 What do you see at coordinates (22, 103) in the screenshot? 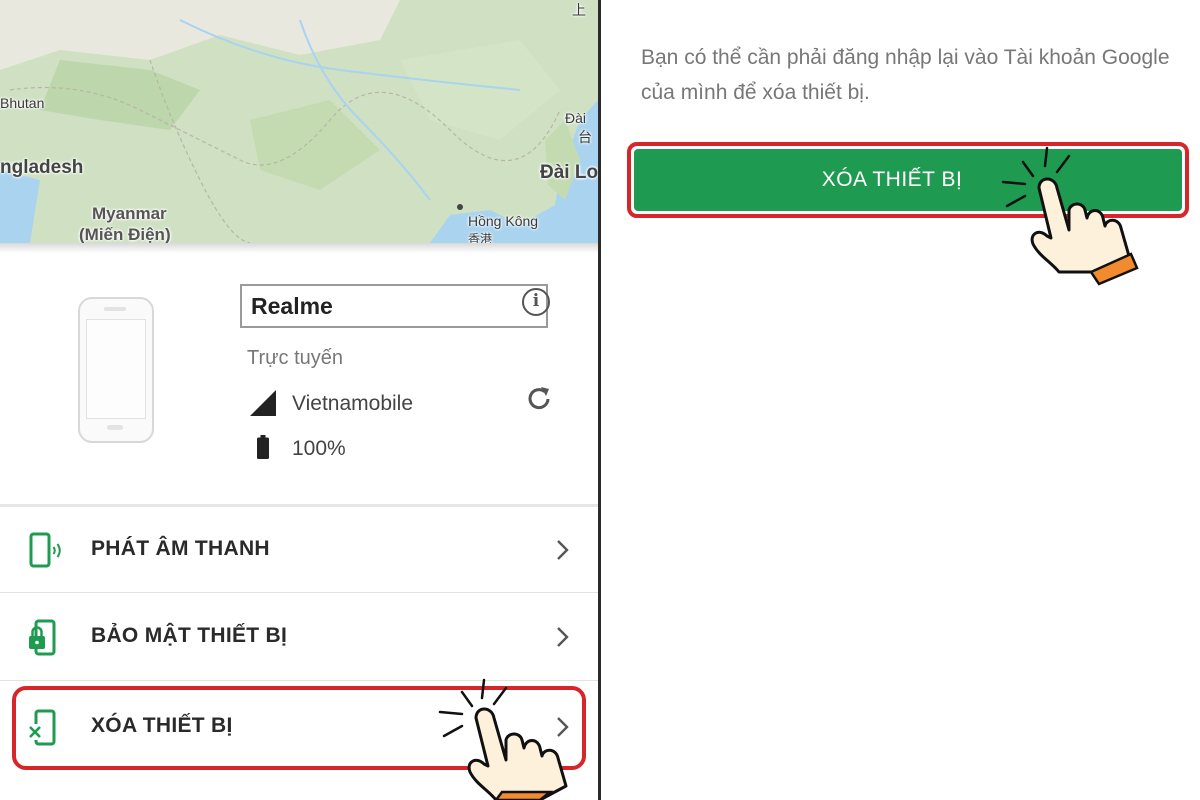
I see `map-label-bhutan: Bhutan` at bounding box center [22, 103].